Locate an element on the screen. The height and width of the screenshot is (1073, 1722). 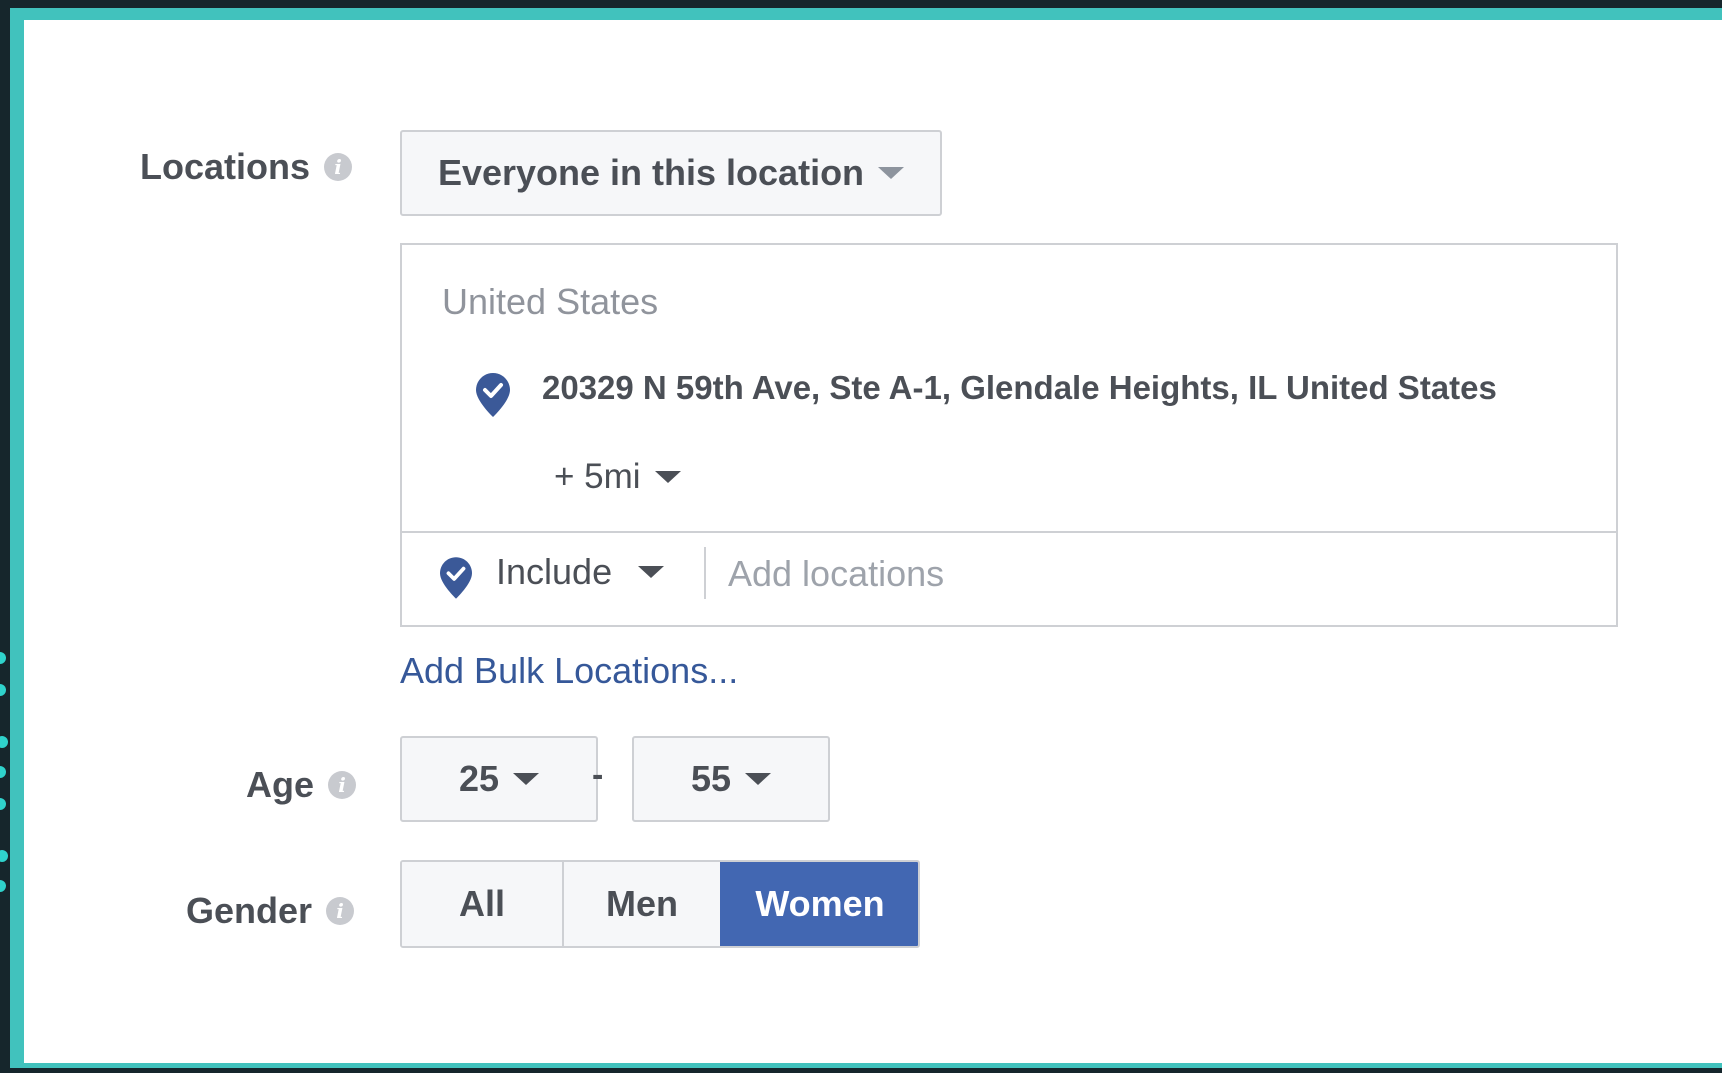
include-label: Include is located at coordinates (554, 571).